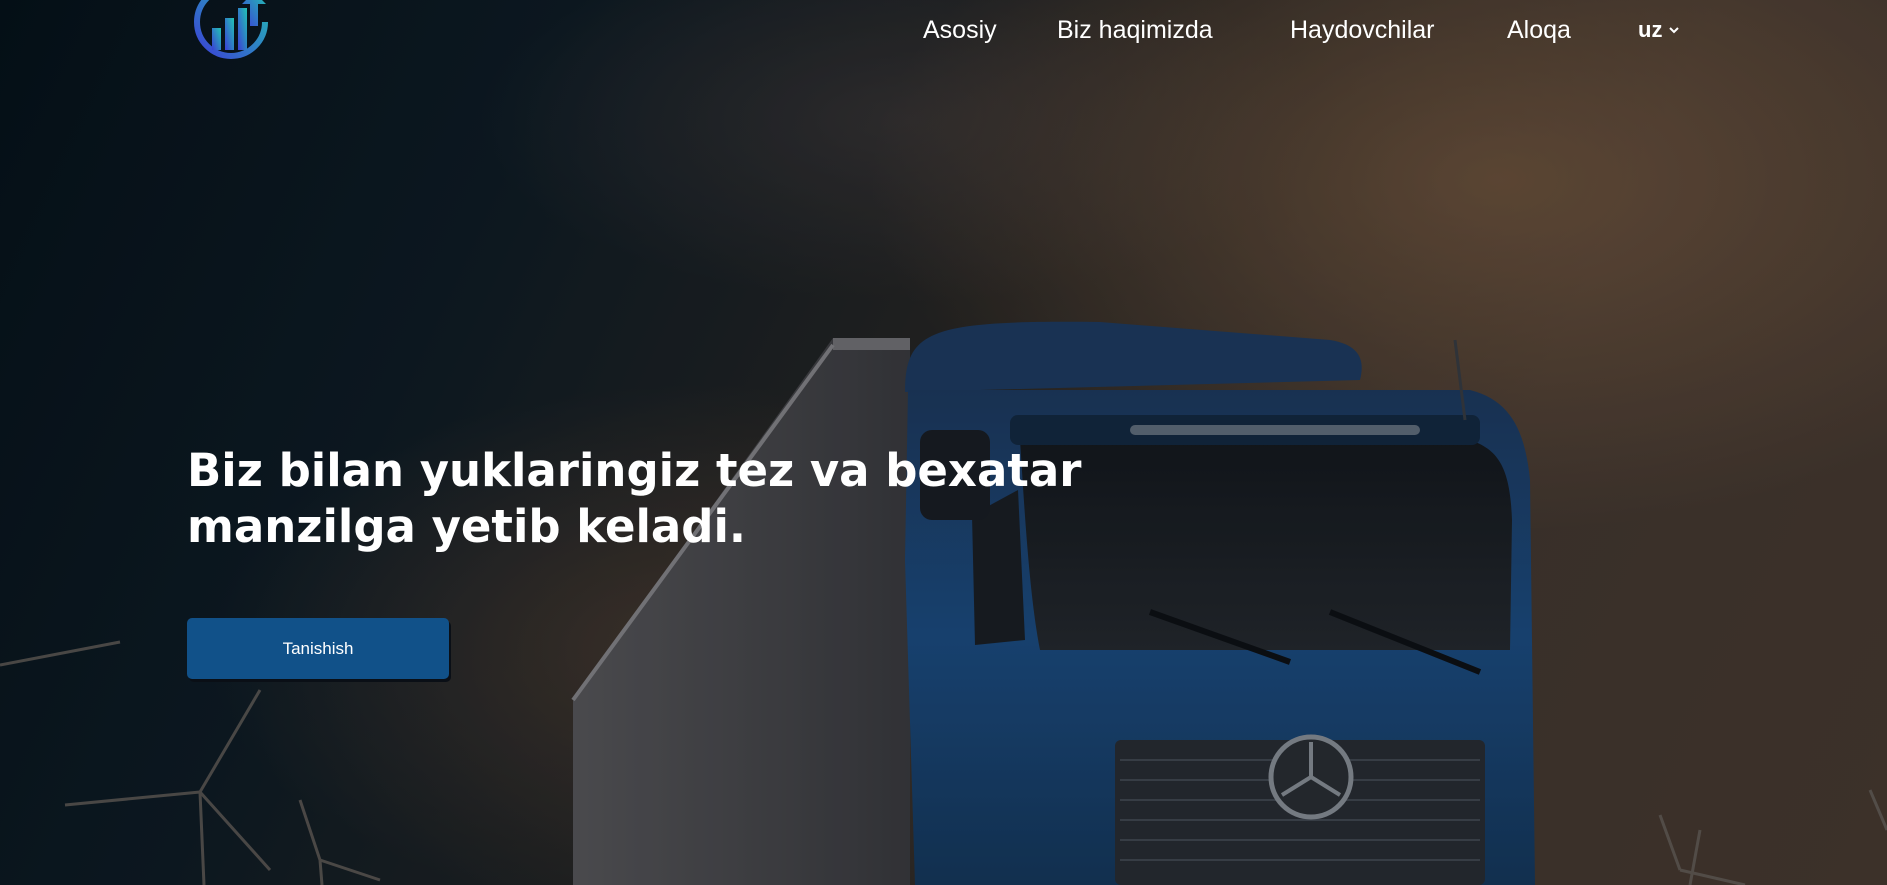  I want to click on hero-headline-line-2: manzilga yetib keladi., so click(467, 526).